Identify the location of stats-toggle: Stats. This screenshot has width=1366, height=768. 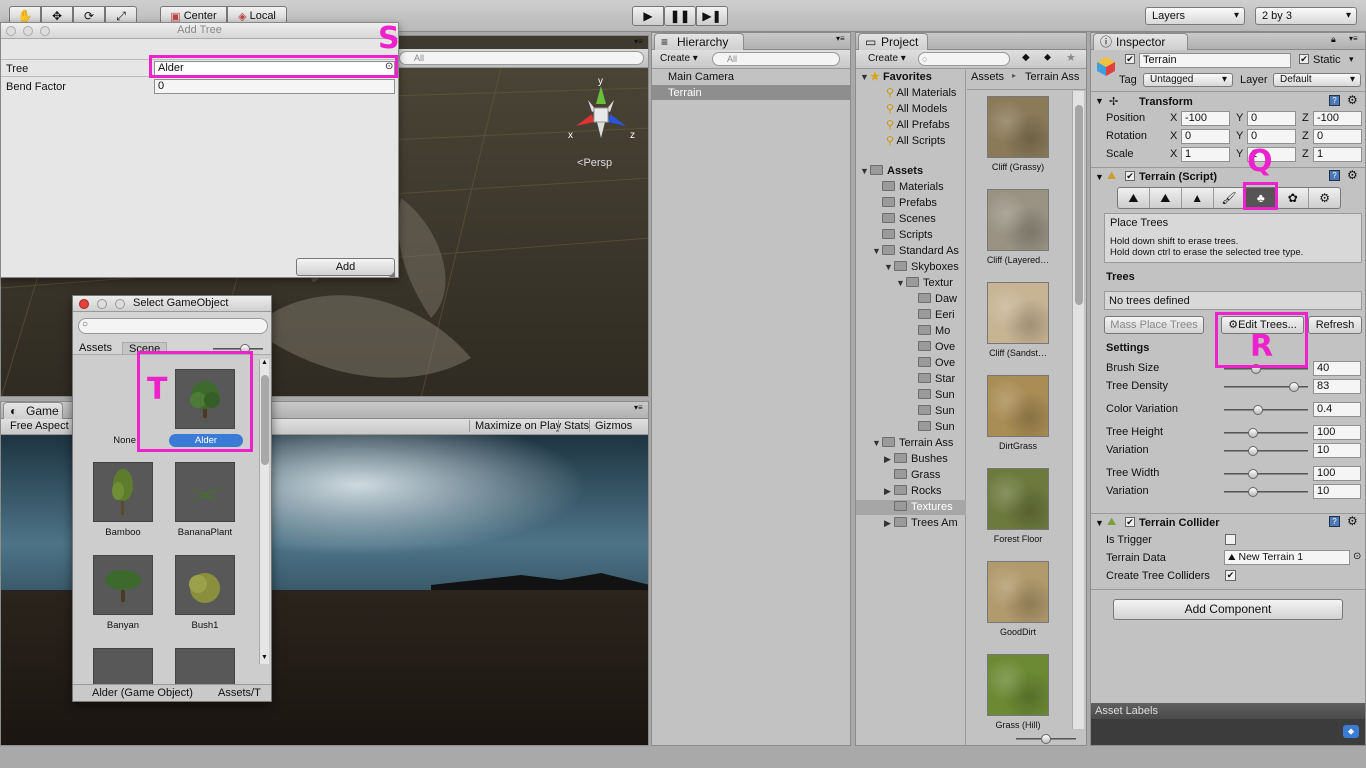
(573, 426).